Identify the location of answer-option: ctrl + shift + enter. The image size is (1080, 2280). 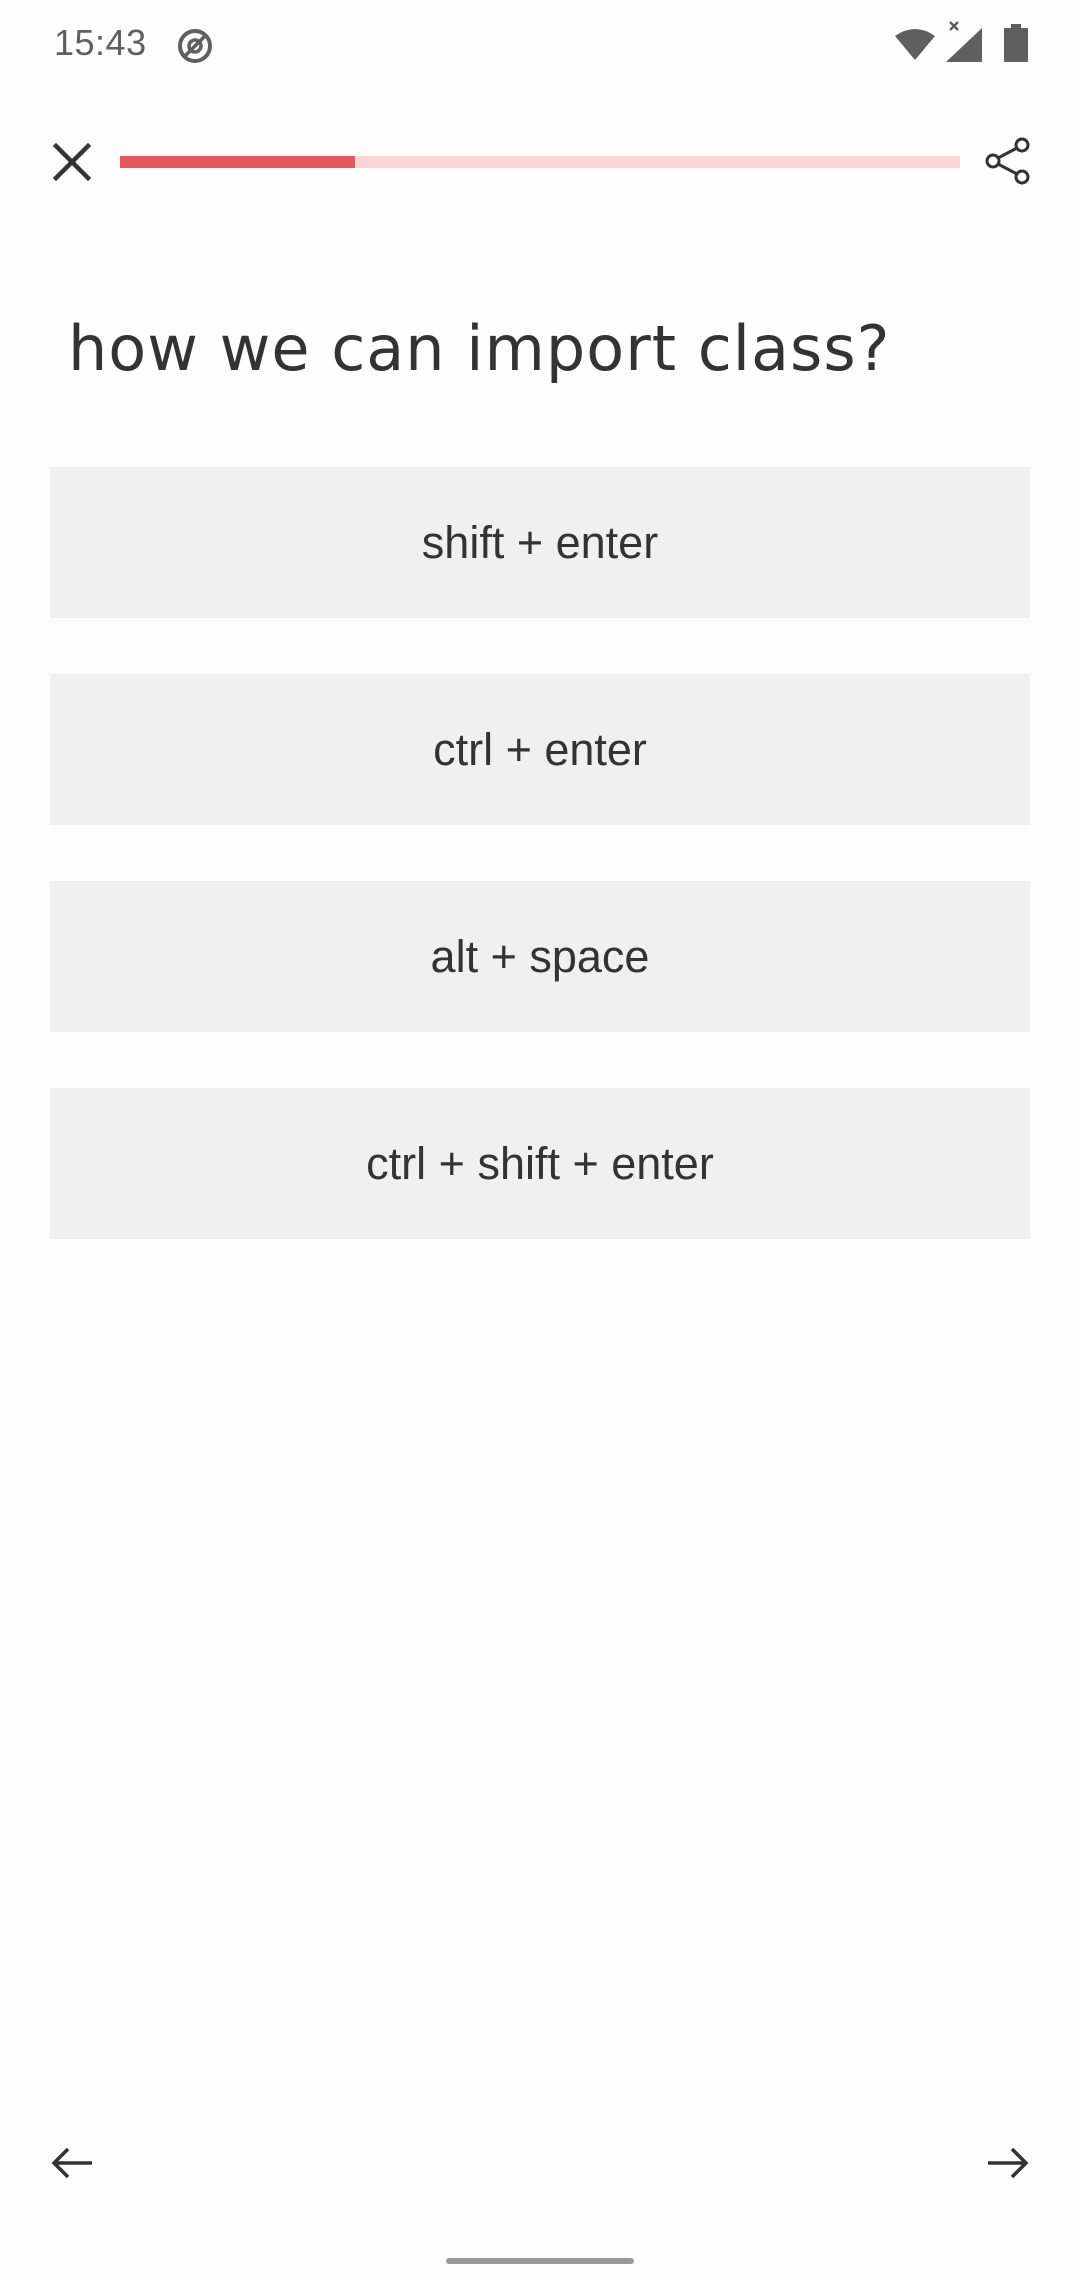
(540, 1163).